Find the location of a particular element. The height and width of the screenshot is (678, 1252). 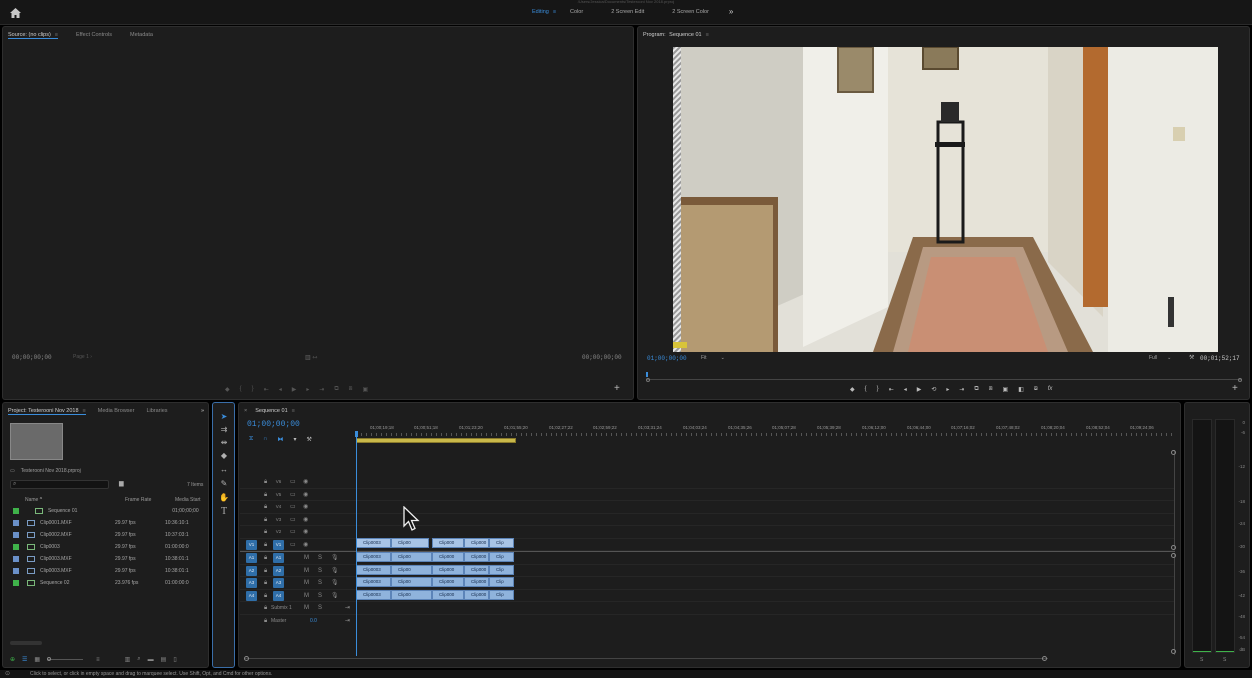

column-name: Name ^ is located at coordinates (75, 500).